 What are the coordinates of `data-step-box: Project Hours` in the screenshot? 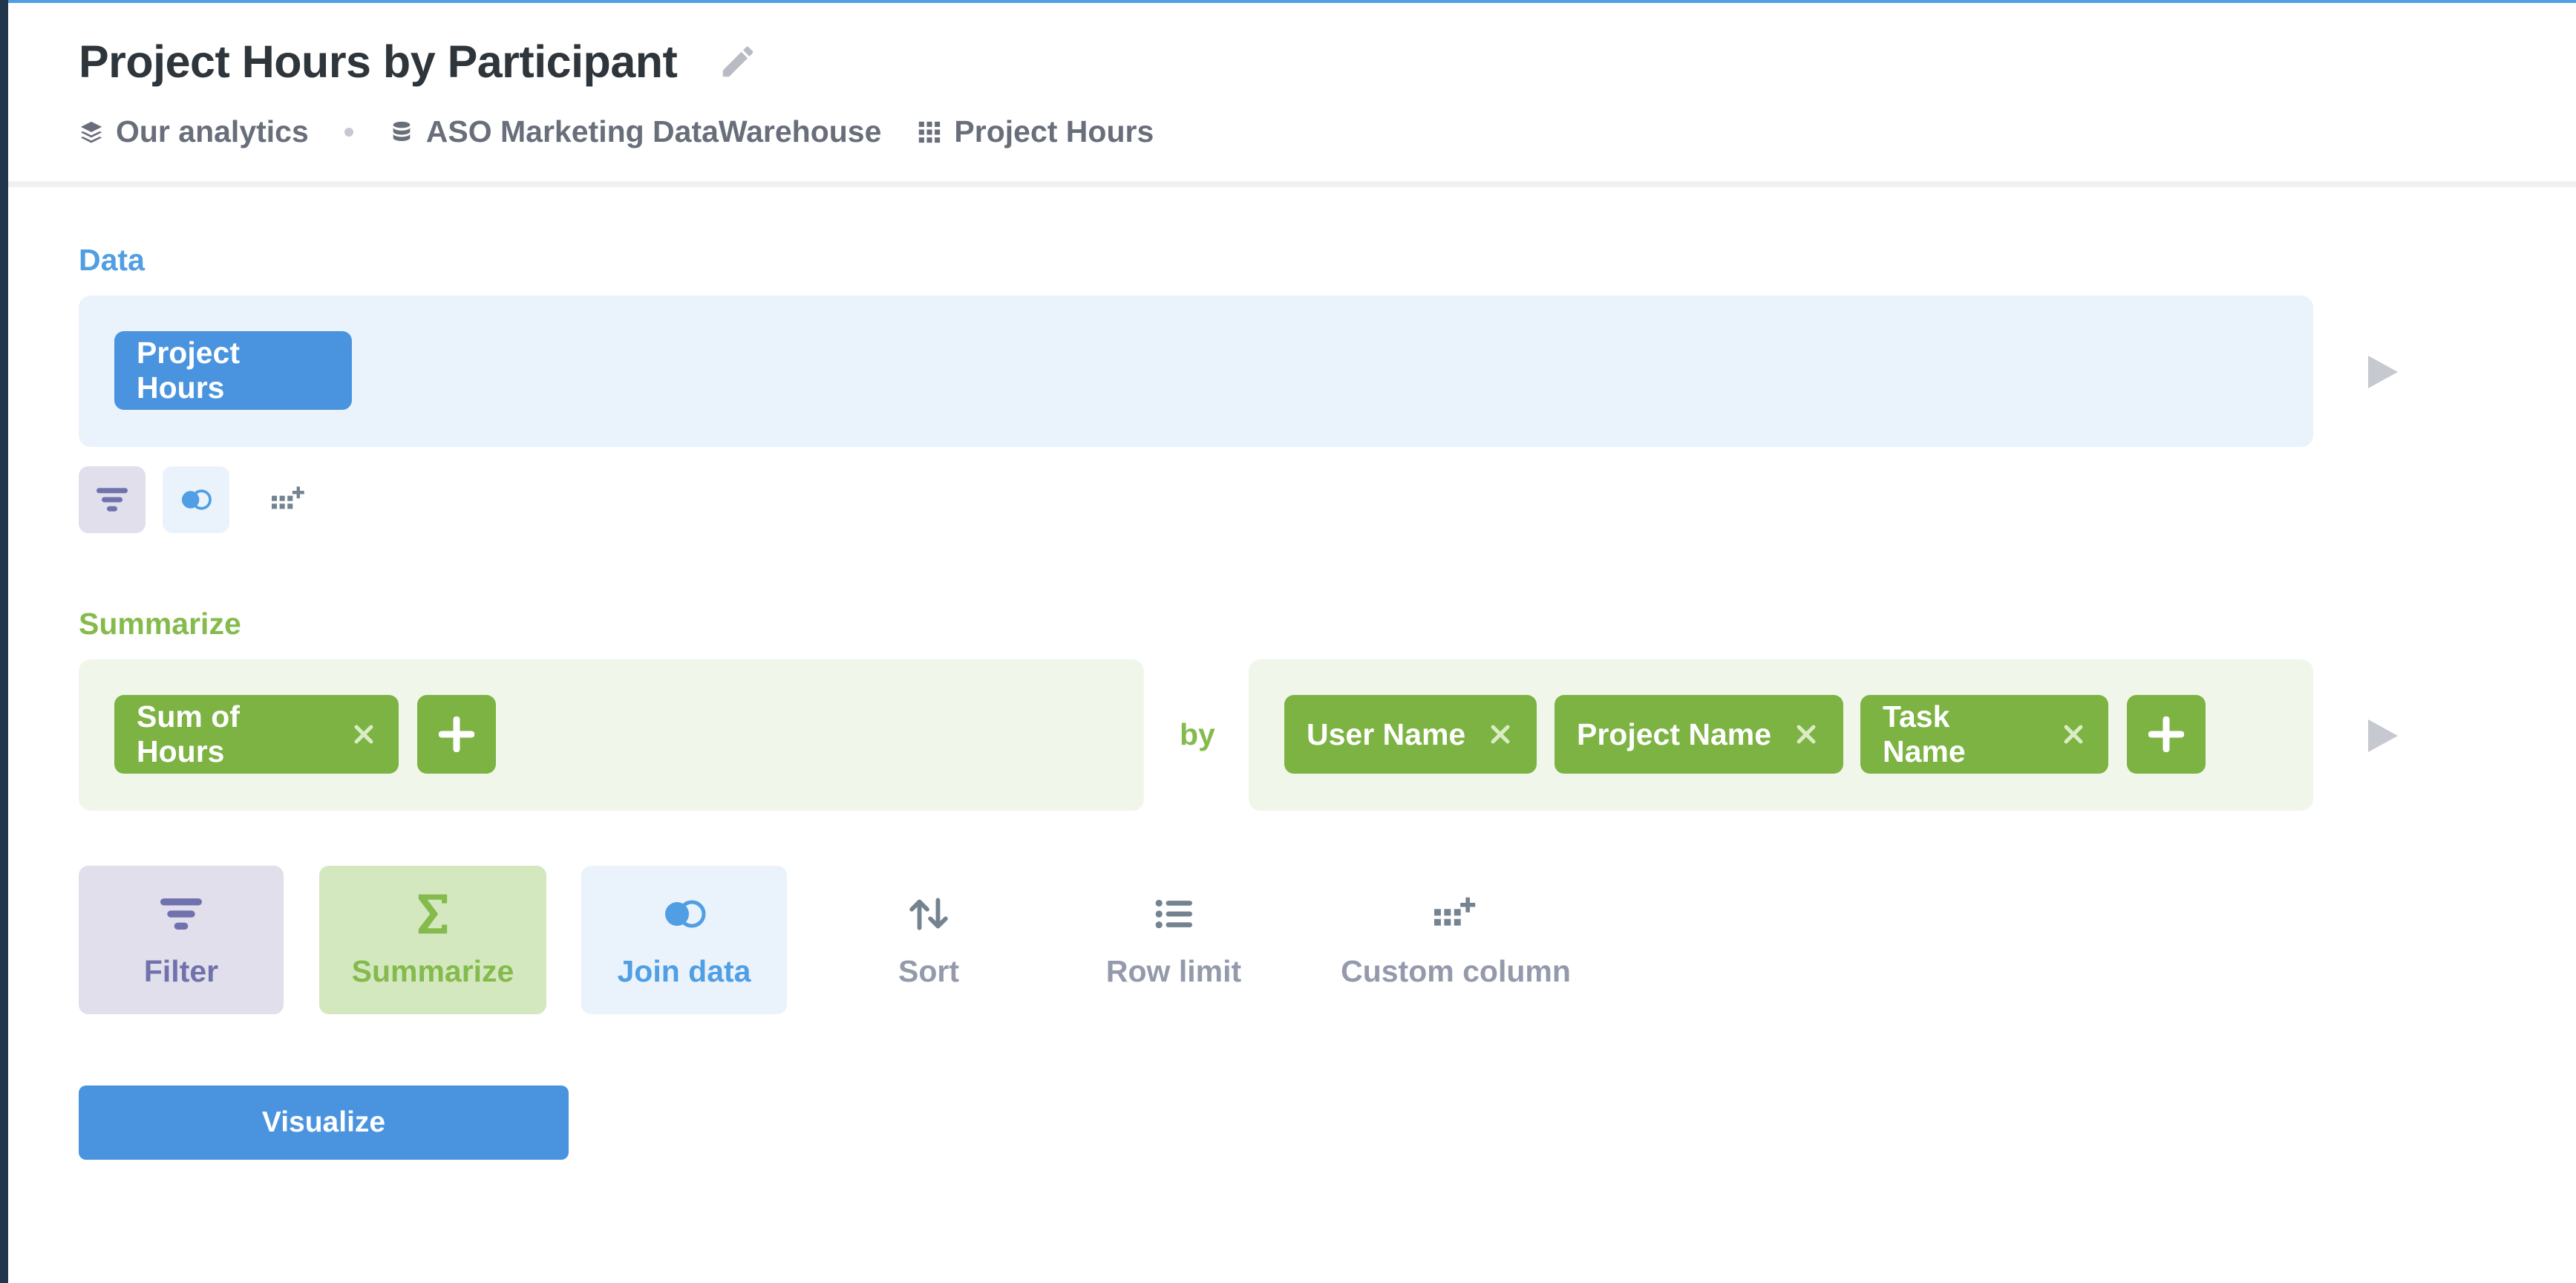 It's located at (1196, 371).